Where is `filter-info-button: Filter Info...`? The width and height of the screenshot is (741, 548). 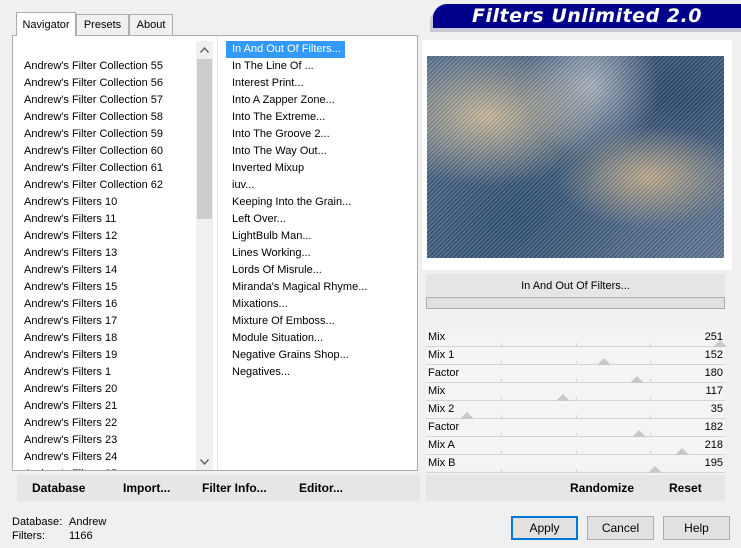
filter-info-button: Filter Info... is located at coordinates (234, 488).